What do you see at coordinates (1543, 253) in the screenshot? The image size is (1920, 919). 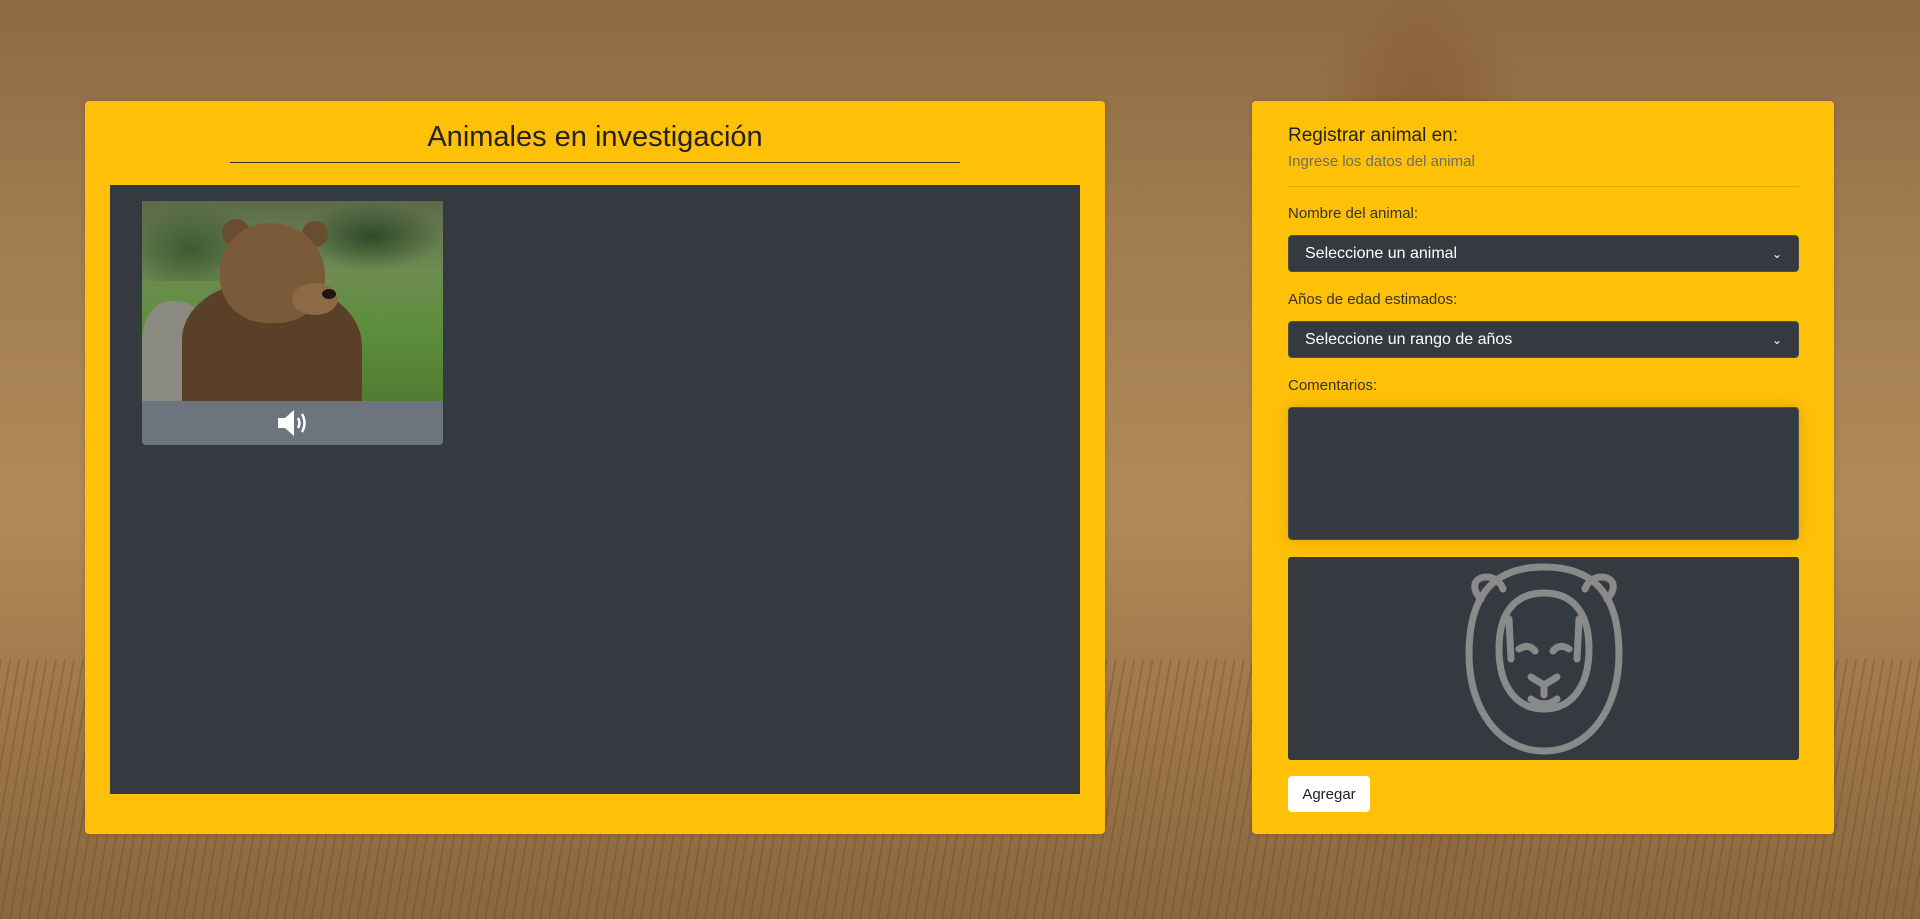 I see `animal-select: Seleccione un animal ⌄` at bounding box center [1543, 253].